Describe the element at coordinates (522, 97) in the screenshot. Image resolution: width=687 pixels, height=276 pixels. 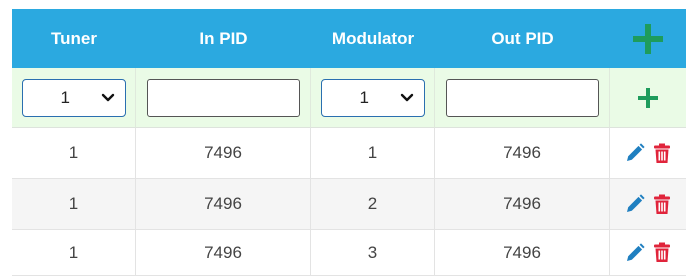
I see `out-pid-input` at that location.